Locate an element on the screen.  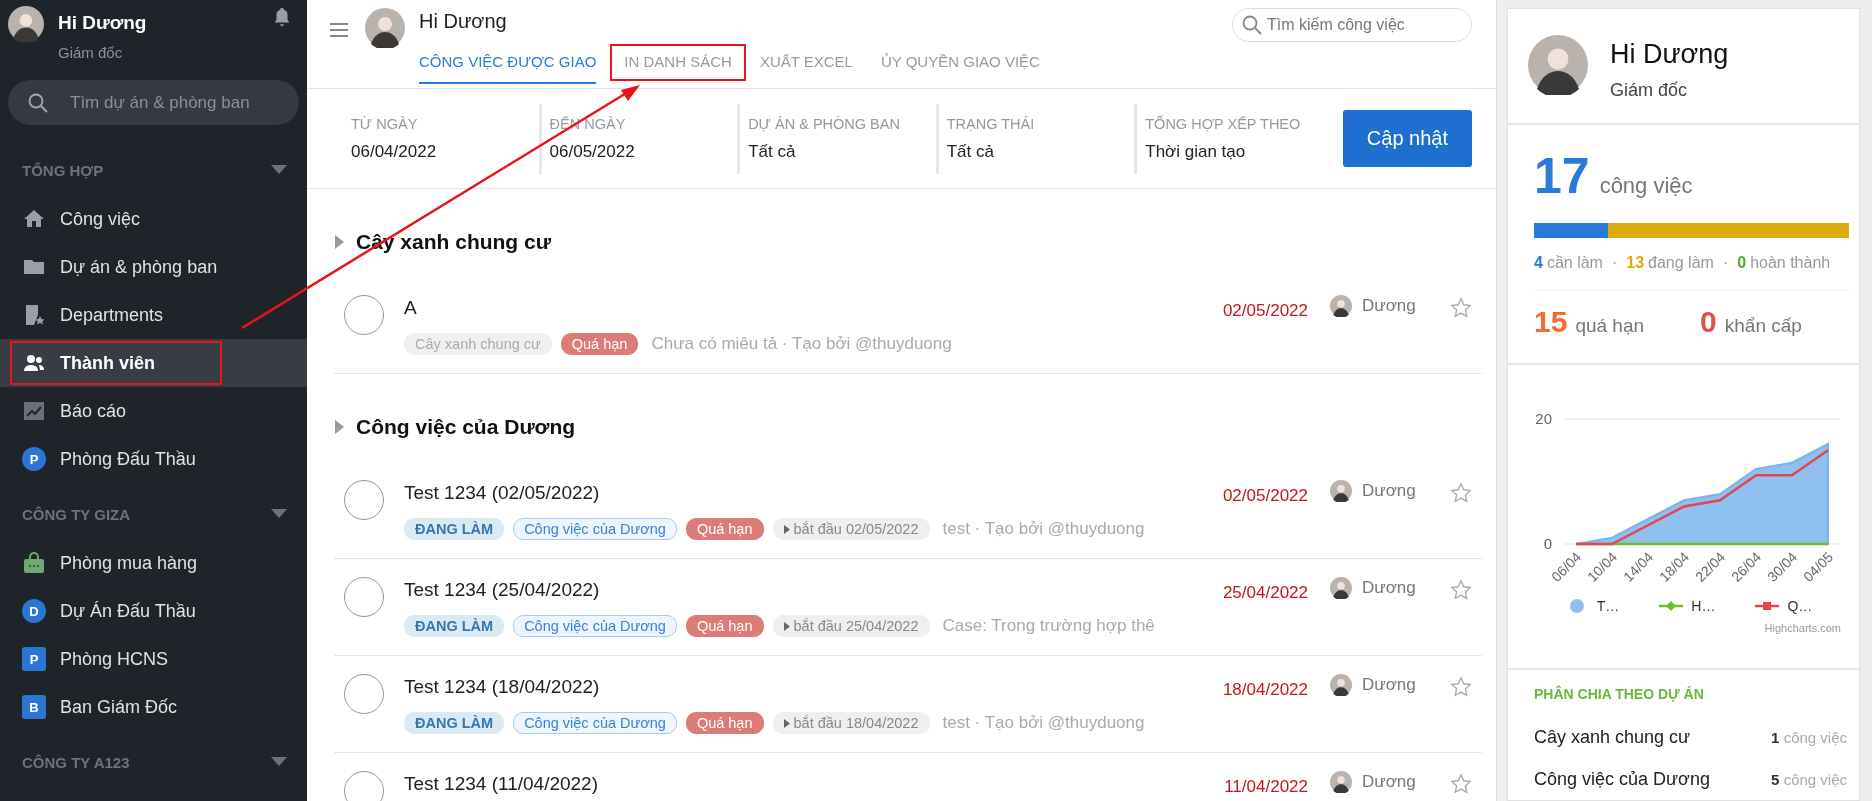
task-title: Test 1234 (02/05/2022) is located at coordinates (813, 493).